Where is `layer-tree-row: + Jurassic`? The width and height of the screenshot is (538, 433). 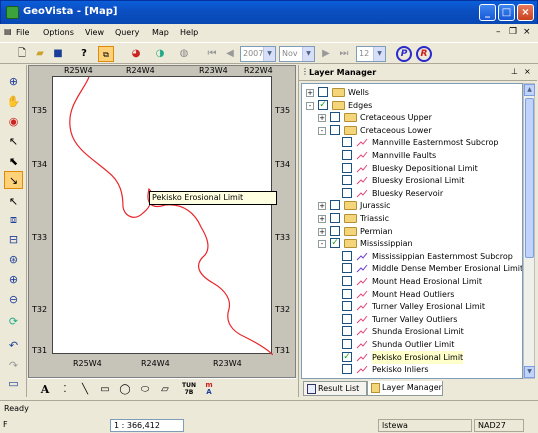 layer-tree-row: + Jurassic is located at coordinates (412, 205).